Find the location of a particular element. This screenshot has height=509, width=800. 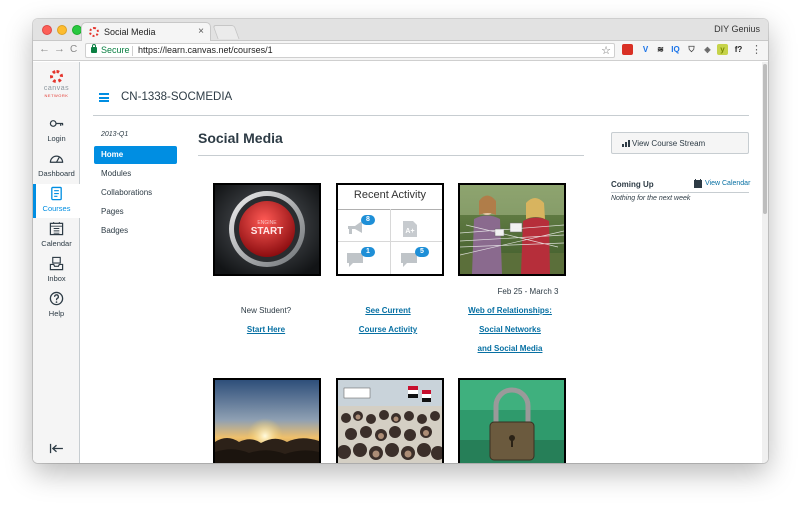

global-nav-label: Help is located at coordinates (56, 313).